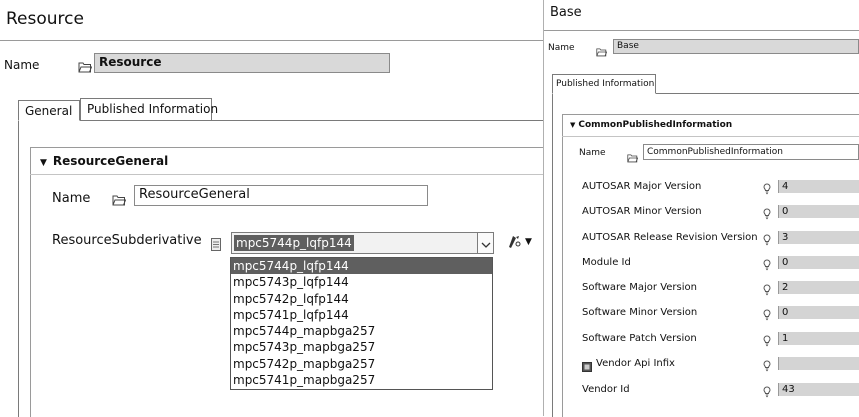  What do you see at coordinates (361, 331) in the screenshot?
I see `dropdown-option: mpc5744p_mapbga257` at bounding box center [361, 331].